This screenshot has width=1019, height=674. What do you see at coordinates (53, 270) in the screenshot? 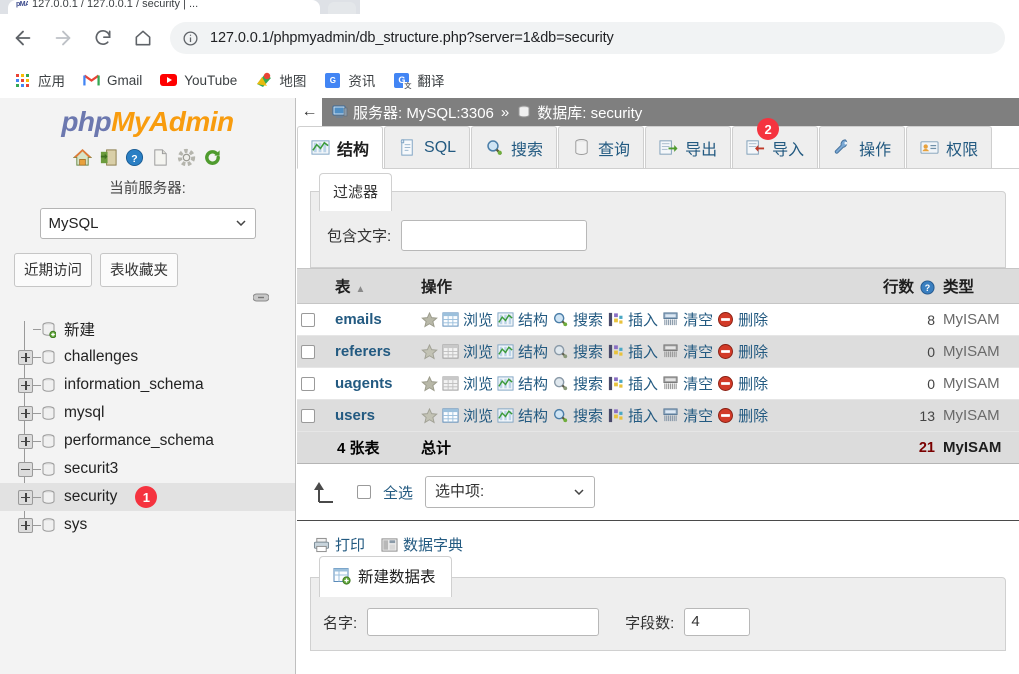
I see `recent-tables-button: 近期访问` at bounding box center [53, 270].